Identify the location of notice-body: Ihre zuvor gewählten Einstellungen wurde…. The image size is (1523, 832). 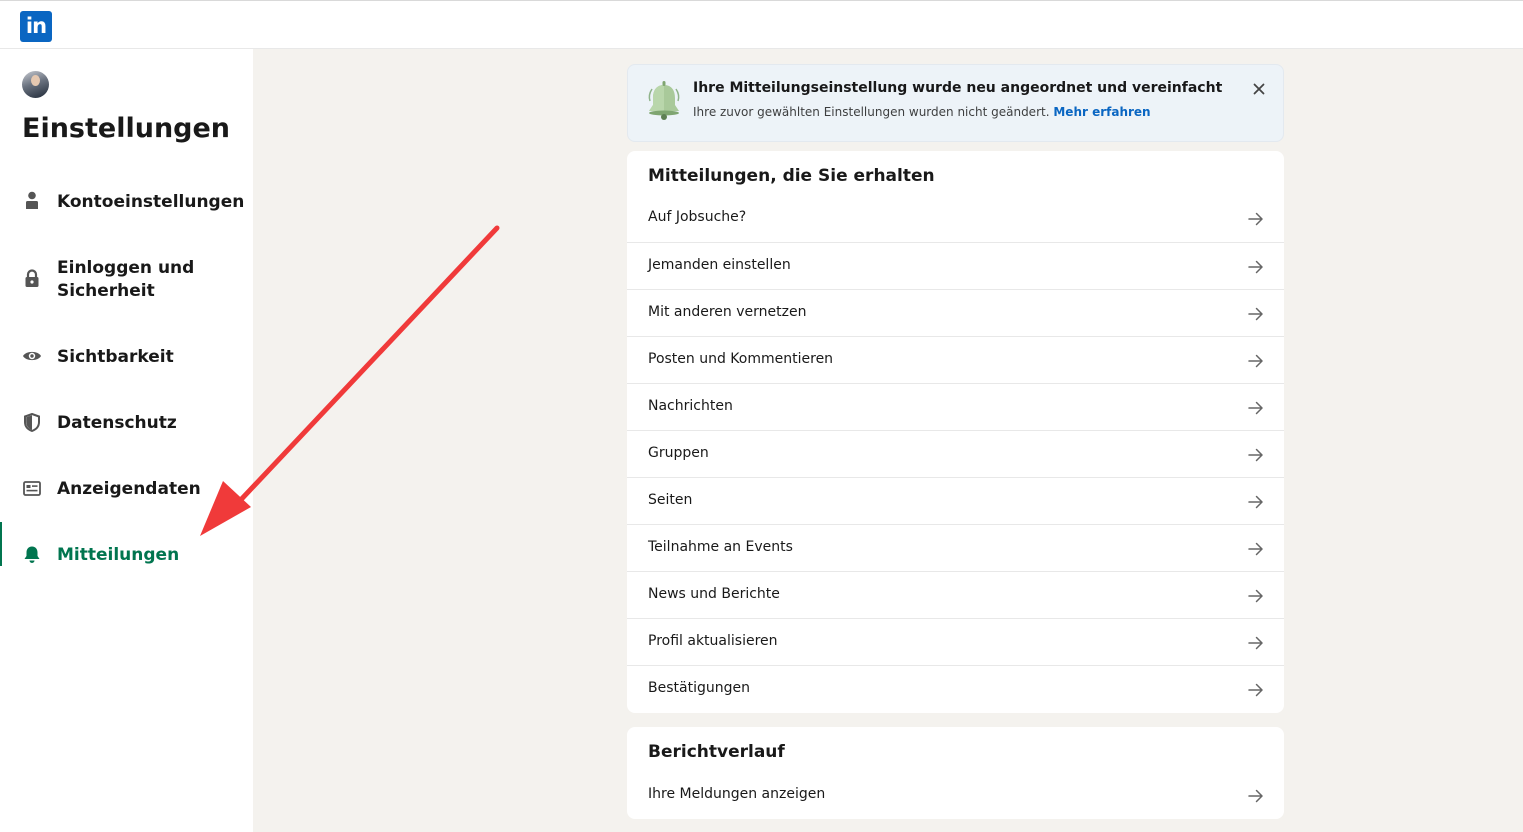
(871, 112).